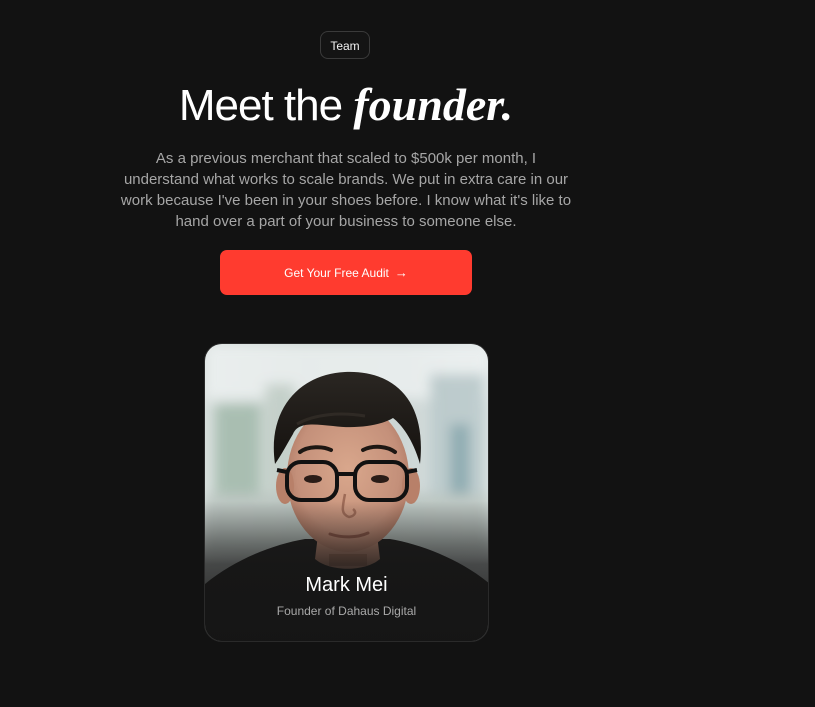 This screenshot has height=707, width=815. Describe the element at coordinates (260, 105) in the screenshot. I see `title-plain-text: Meet the` at that location.